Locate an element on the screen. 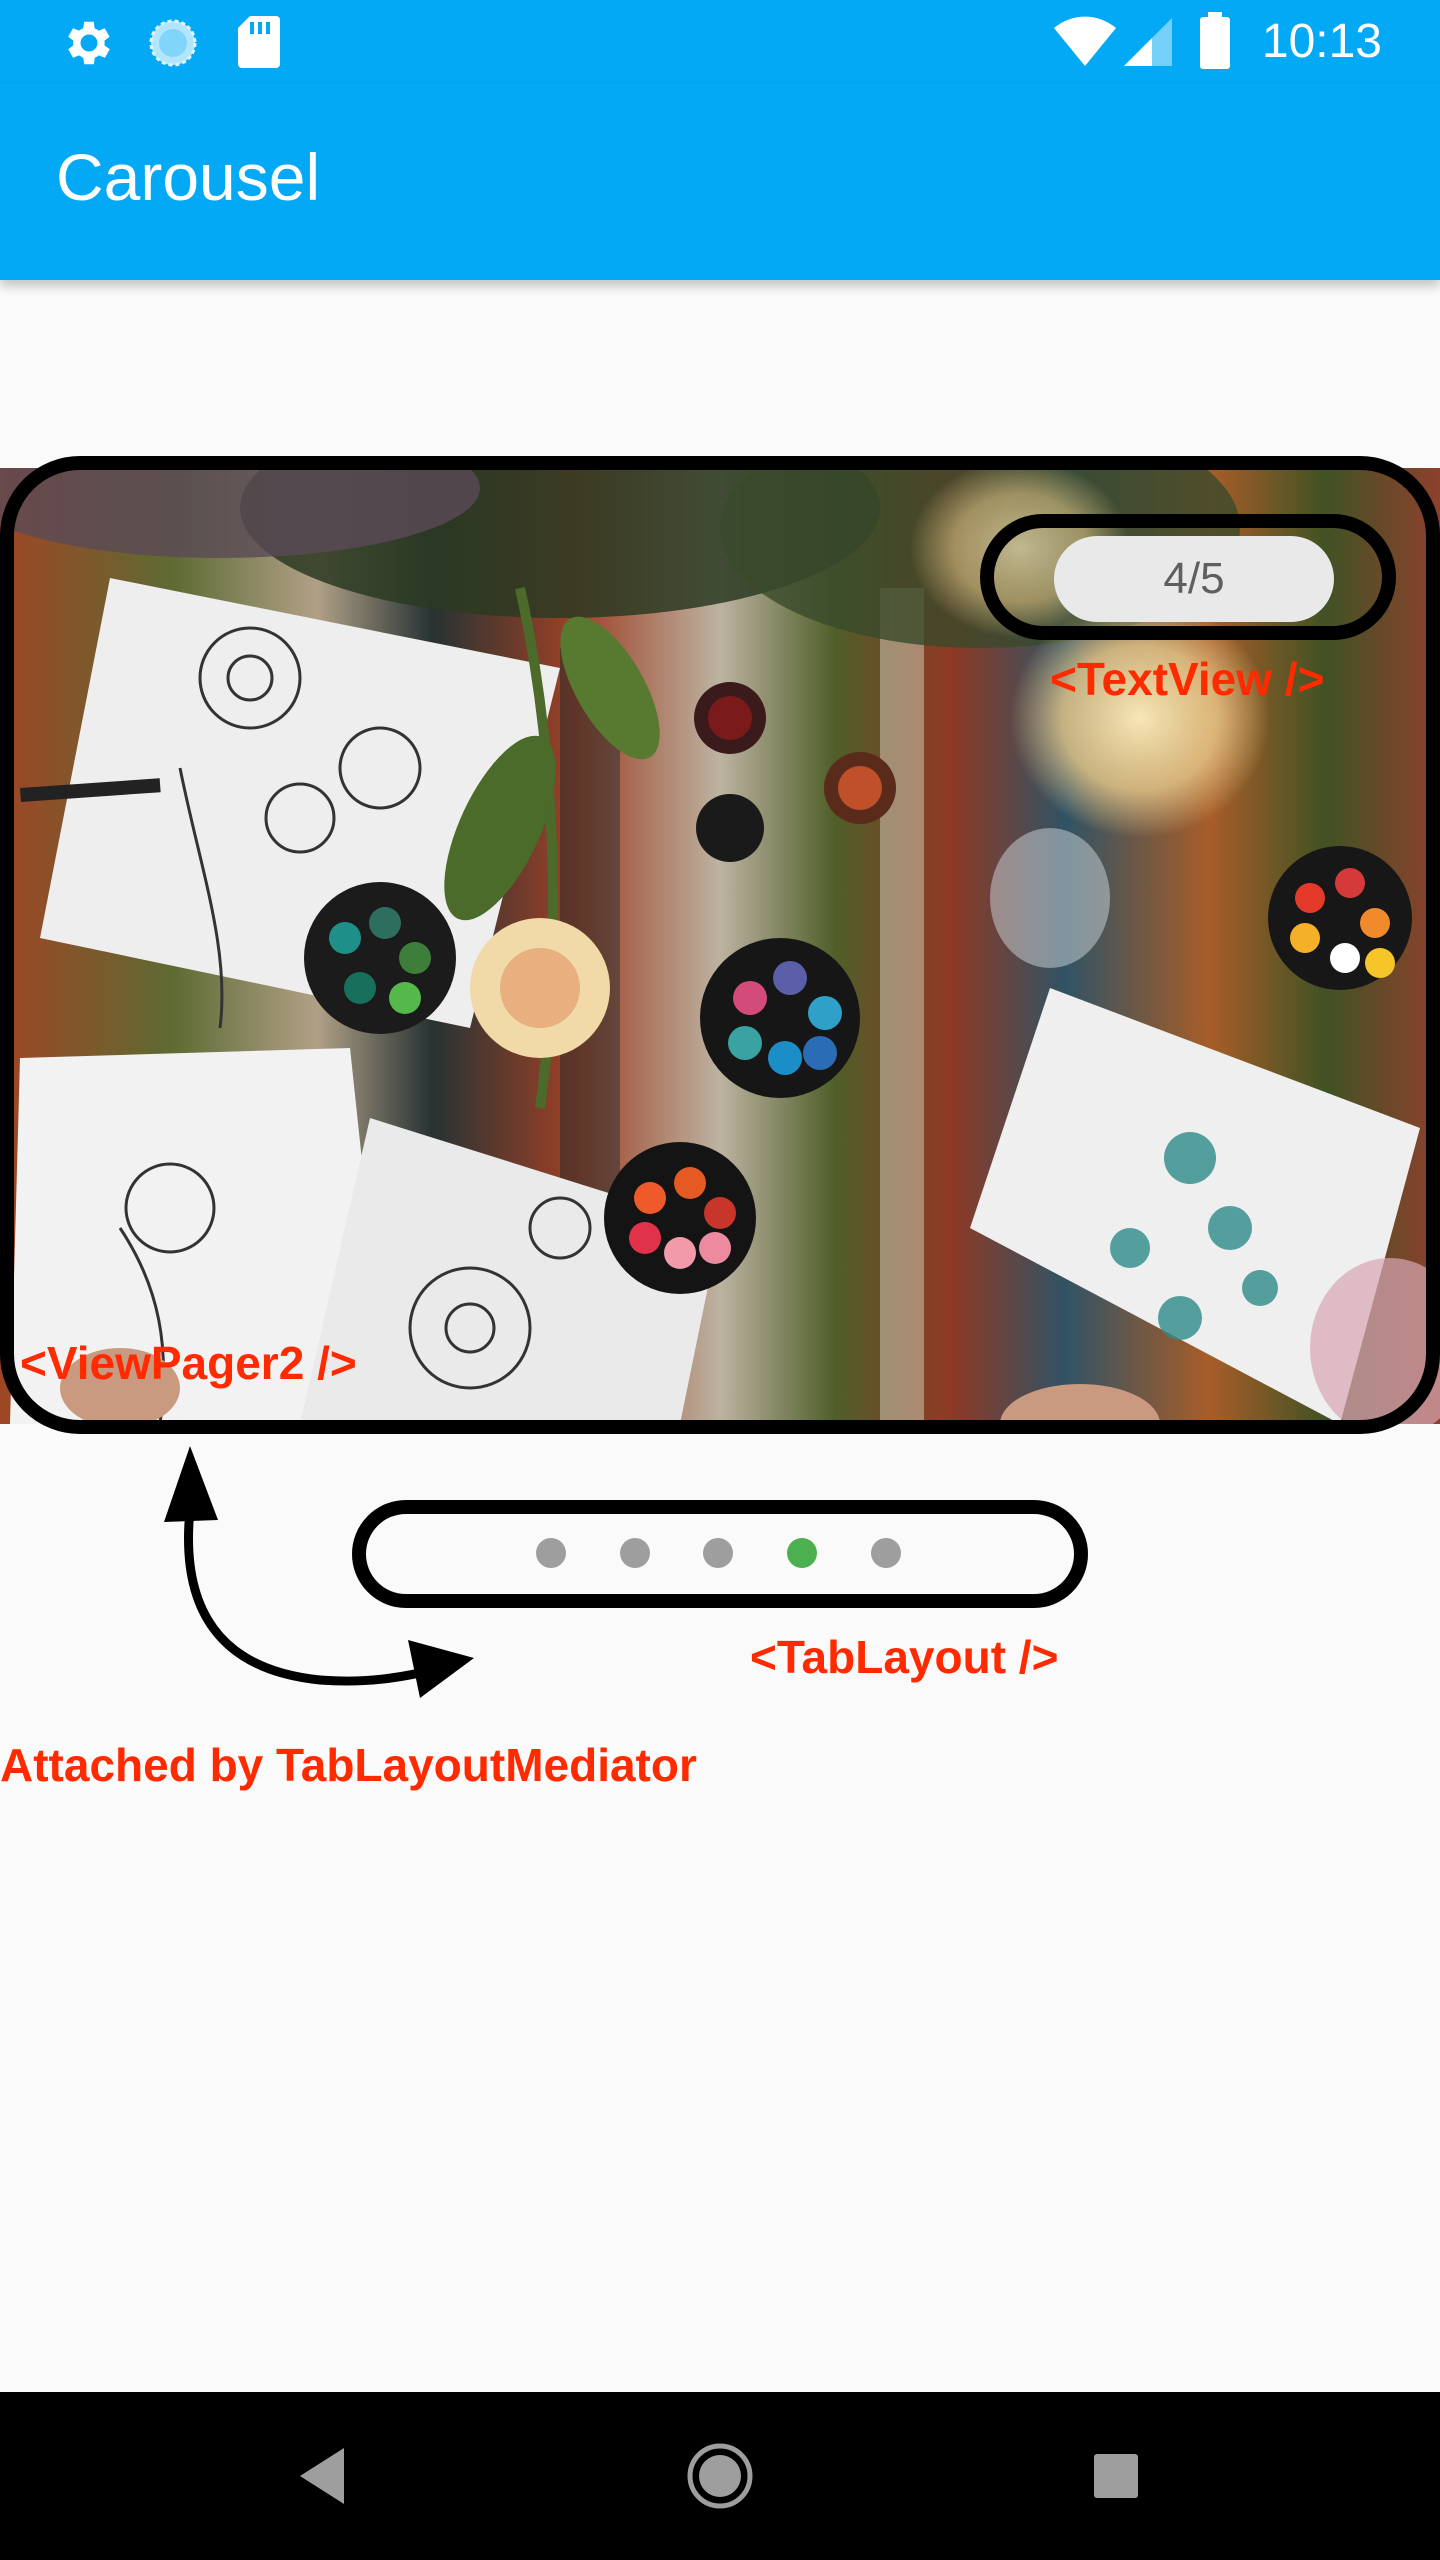 This screenshot has height=2560, width=1440. navigation-bar is located at coordinates (720, 2476).